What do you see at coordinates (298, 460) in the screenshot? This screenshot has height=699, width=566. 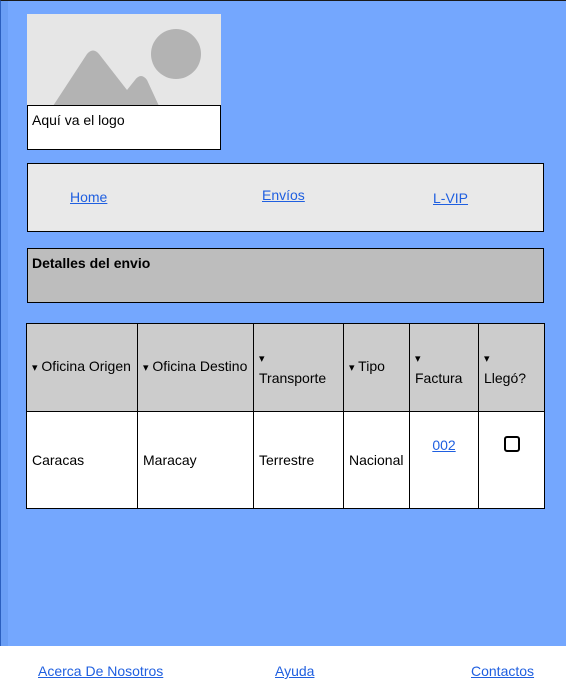 I see `cell-transporte: Terrestre` at bounding box center [298, 460].